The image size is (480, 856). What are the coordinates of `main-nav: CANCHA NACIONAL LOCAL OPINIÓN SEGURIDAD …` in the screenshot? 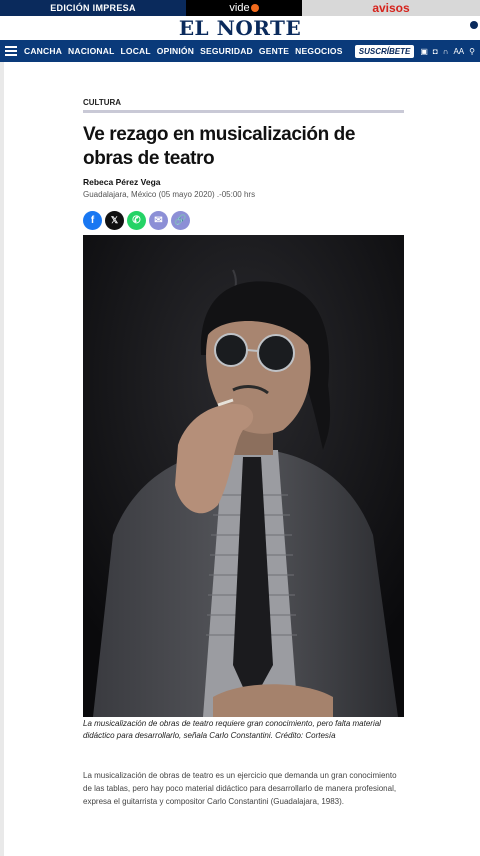 It's located at (240, 51).